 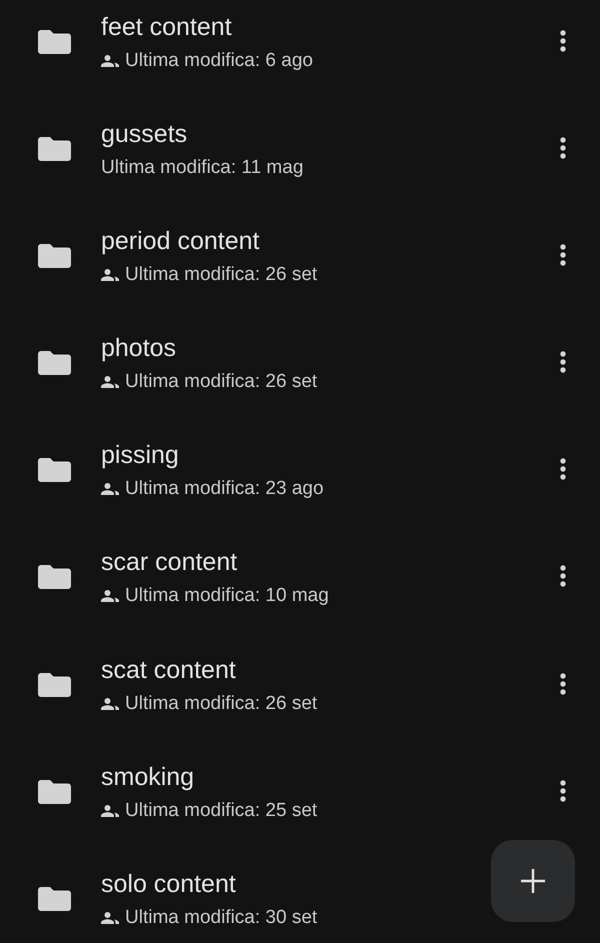 I want to click on last-modified-text: Ultima modifica: 30 set, so click(x=221, y=918).